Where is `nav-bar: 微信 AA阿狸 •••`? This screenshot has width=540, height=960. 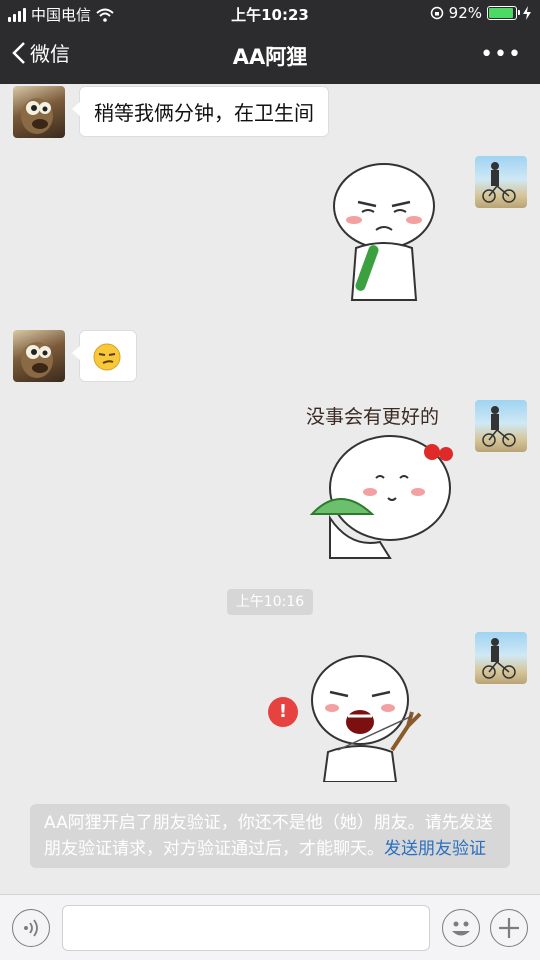
nav-bar: 微信 AA阿狸 ••• is located at coordinates (270, 56).